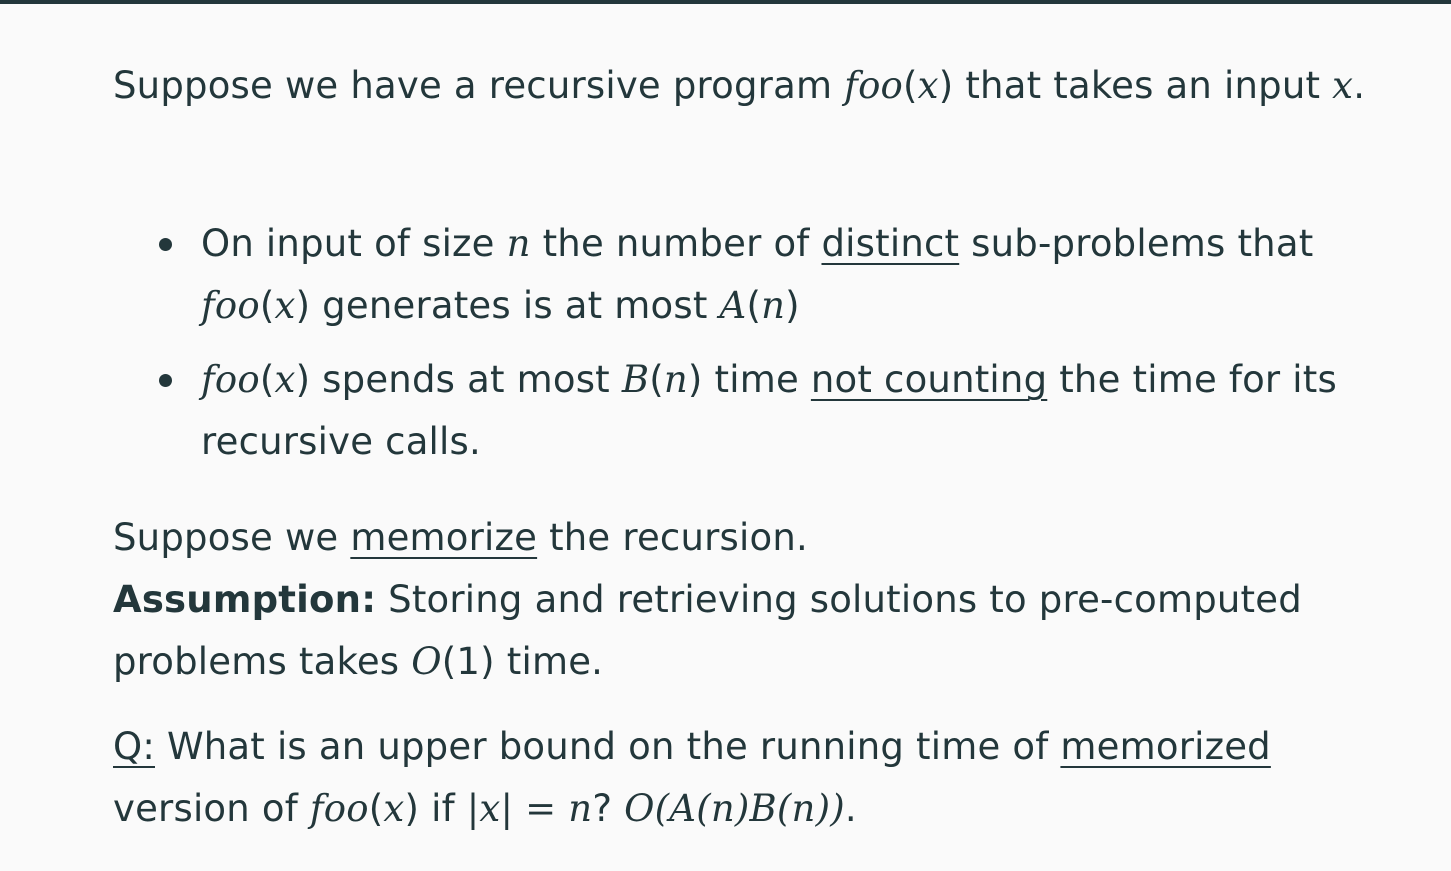 Image resolution: width=1451 pixels, height=871 pixels. Describe the element at coordinates (262, 661) in the screenshot. I see `assumption-text-2: problems takes` at that location.